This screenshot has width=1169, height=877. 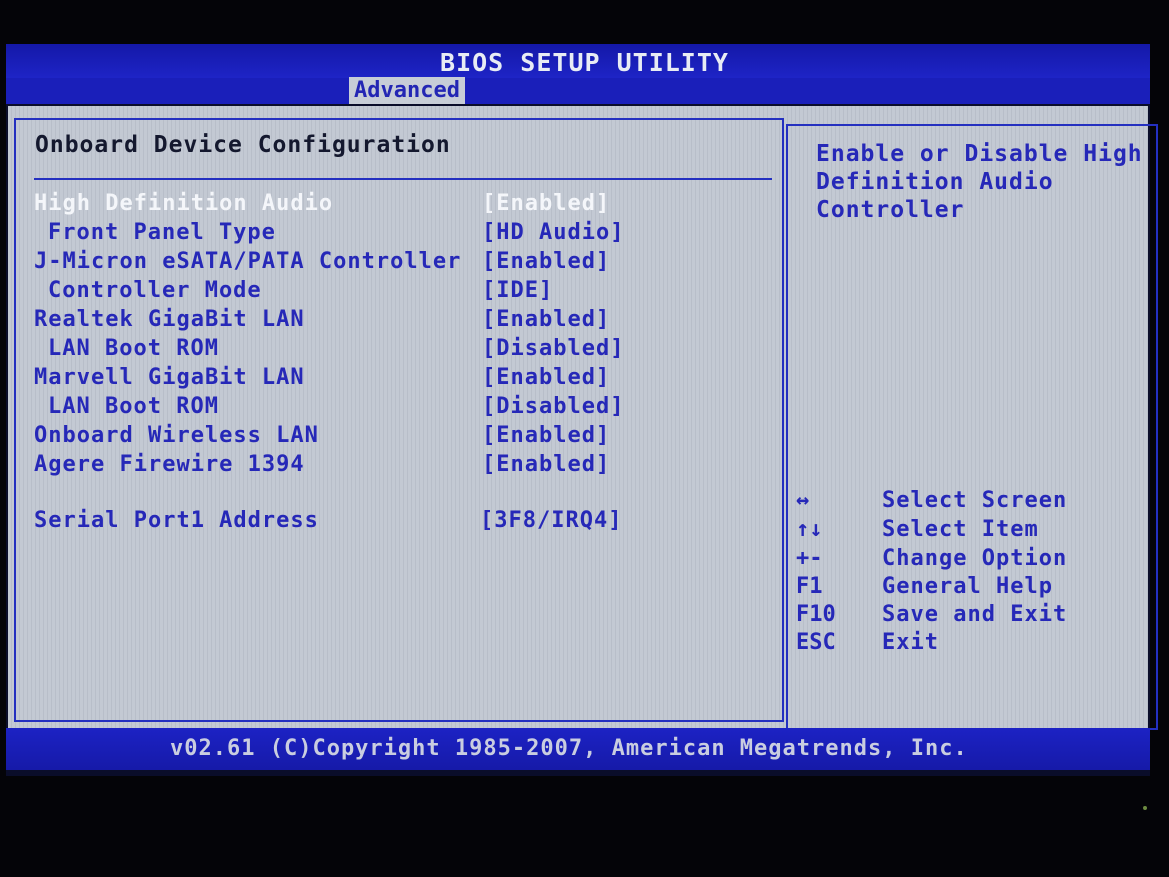 I want to click on setting-row-realtek-lan-boot-rom: LAN Boot ROM [Disabled], so click(x=390, y=350).